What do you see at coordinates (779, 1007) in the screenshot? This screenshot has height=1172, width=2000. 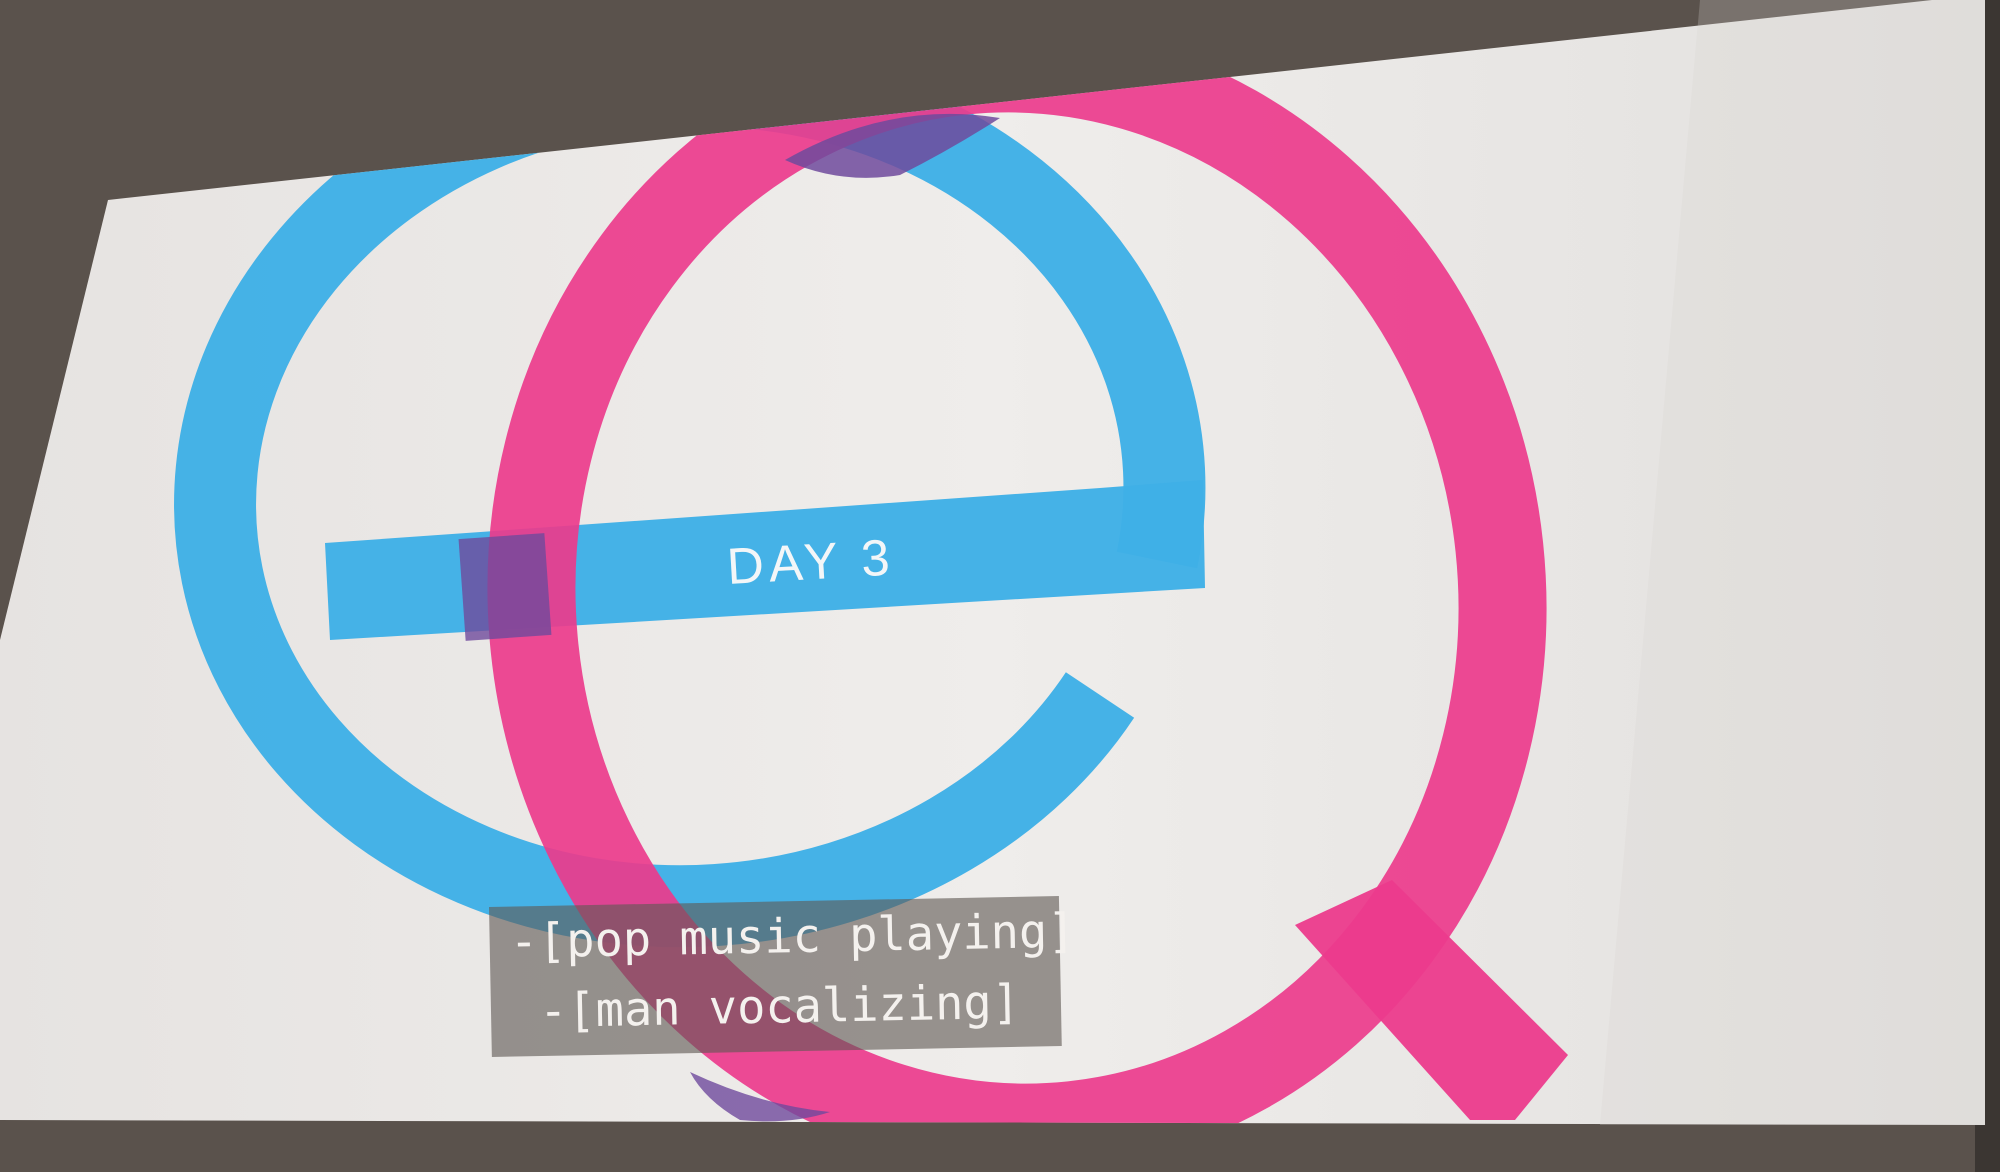 I see `caption-line-2: -[man vocalizing]` at bounding box center [779, 1007].